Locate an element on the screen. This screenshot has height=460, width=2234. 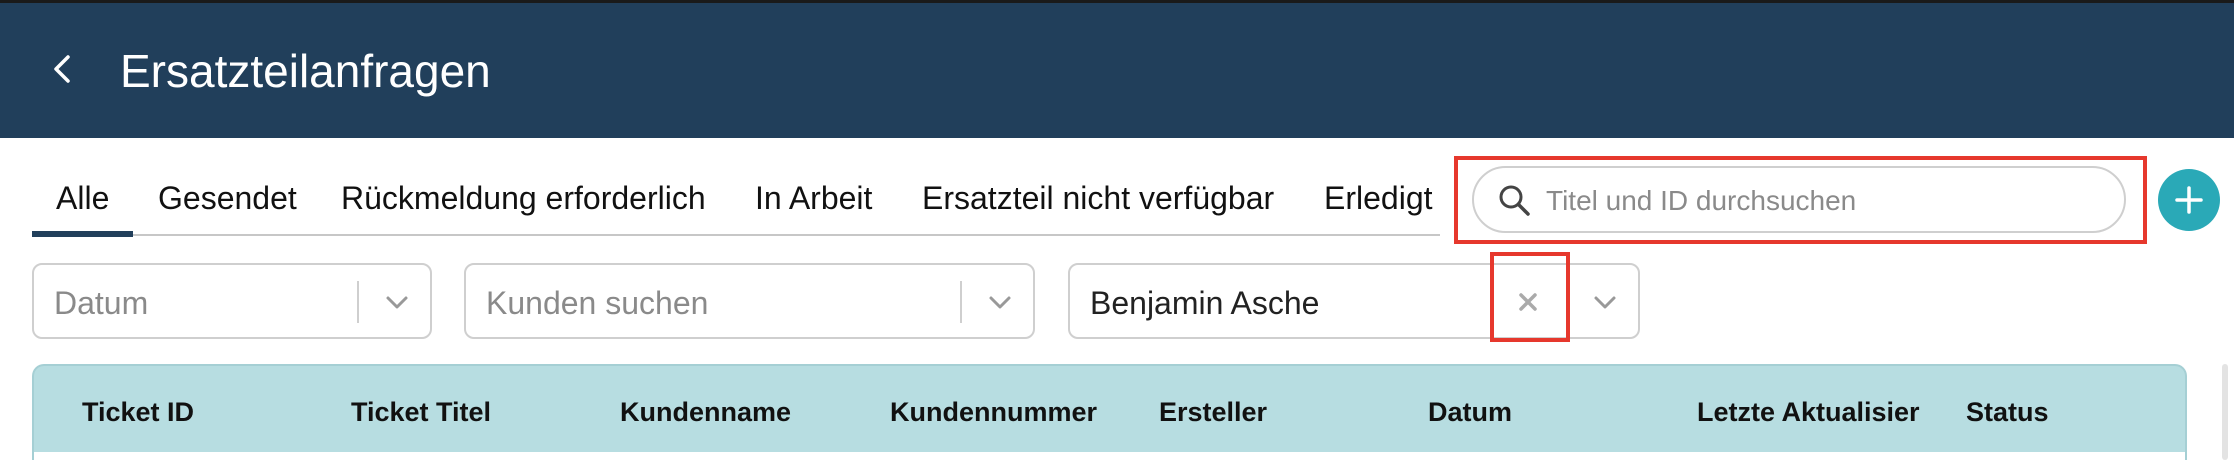
column-header-letzte-aktualisierung: Letzte Aktualisier is located at coordinates (1808, 412).